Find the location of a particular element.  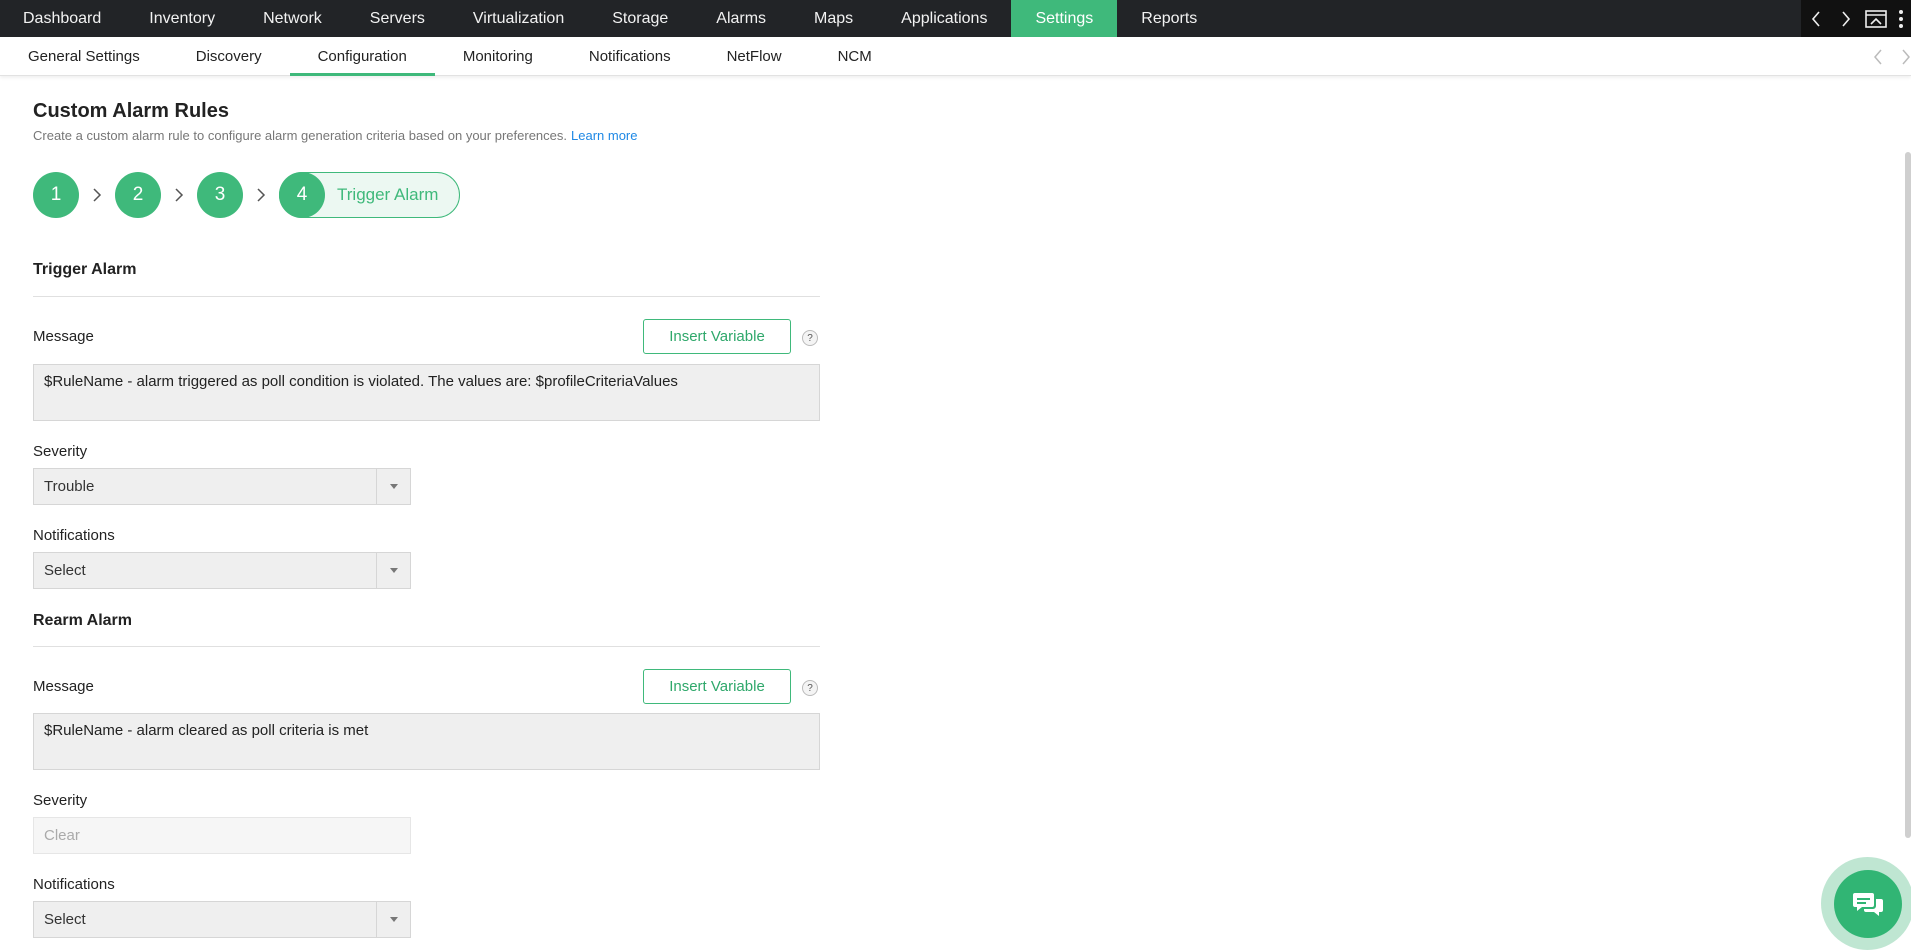

tab-general-settings: General Settings is located at coordinates (84, 56).